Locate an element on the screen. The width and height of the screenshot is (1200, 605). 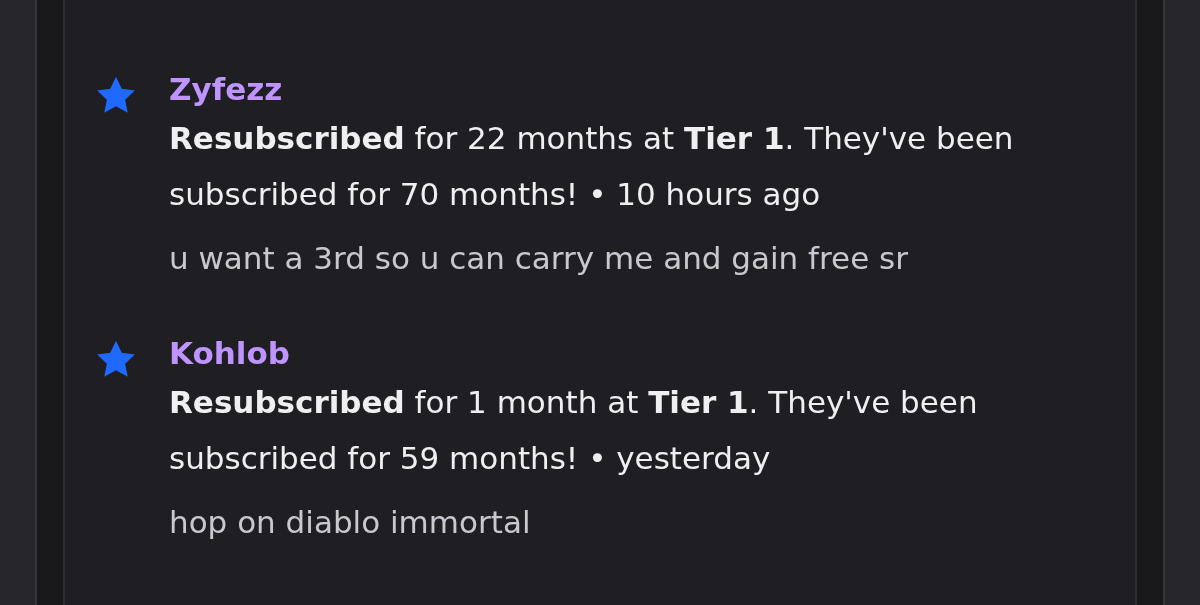
subscription-text: Resubscribed for 1 month at Tier 1. They've been subscribed for 59 months! • yesterday is located at coordinates (574, 430).